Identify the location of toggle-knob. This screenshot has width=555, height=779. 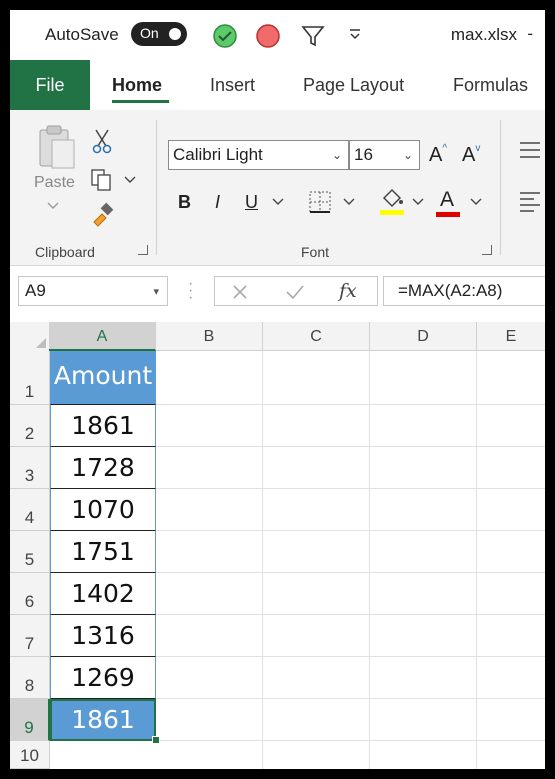
(175, 34).